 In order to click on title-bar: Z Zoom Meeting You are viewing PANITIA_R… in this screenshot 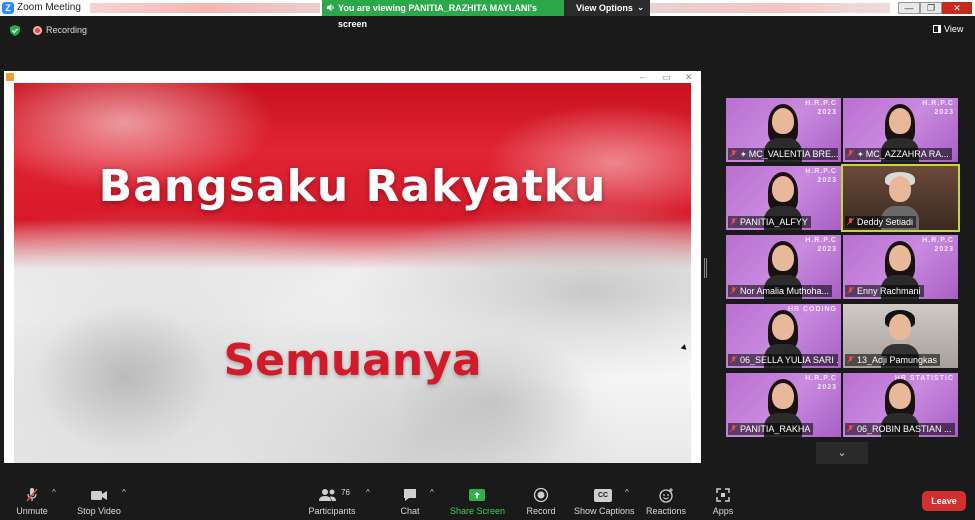, I will do `click(487, 14)`.